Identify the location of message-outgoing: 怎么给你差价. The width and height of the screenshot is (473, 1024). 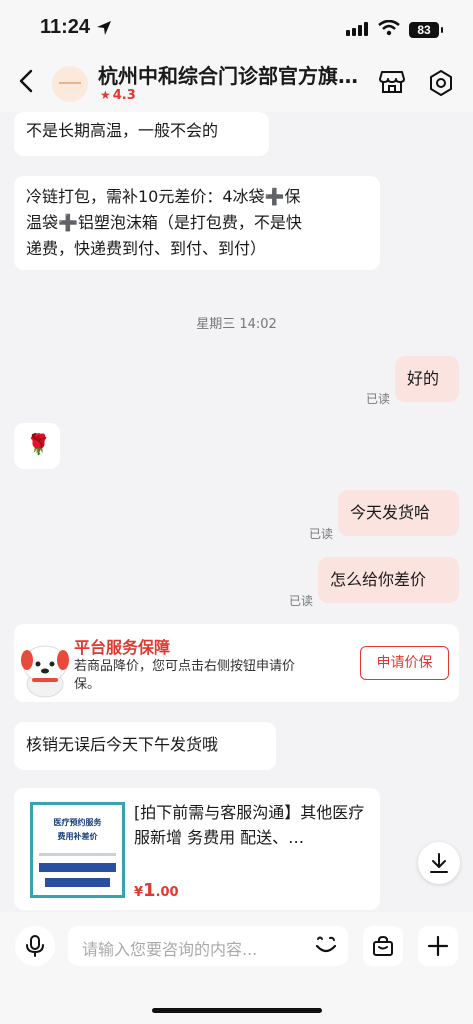
(388, 580).